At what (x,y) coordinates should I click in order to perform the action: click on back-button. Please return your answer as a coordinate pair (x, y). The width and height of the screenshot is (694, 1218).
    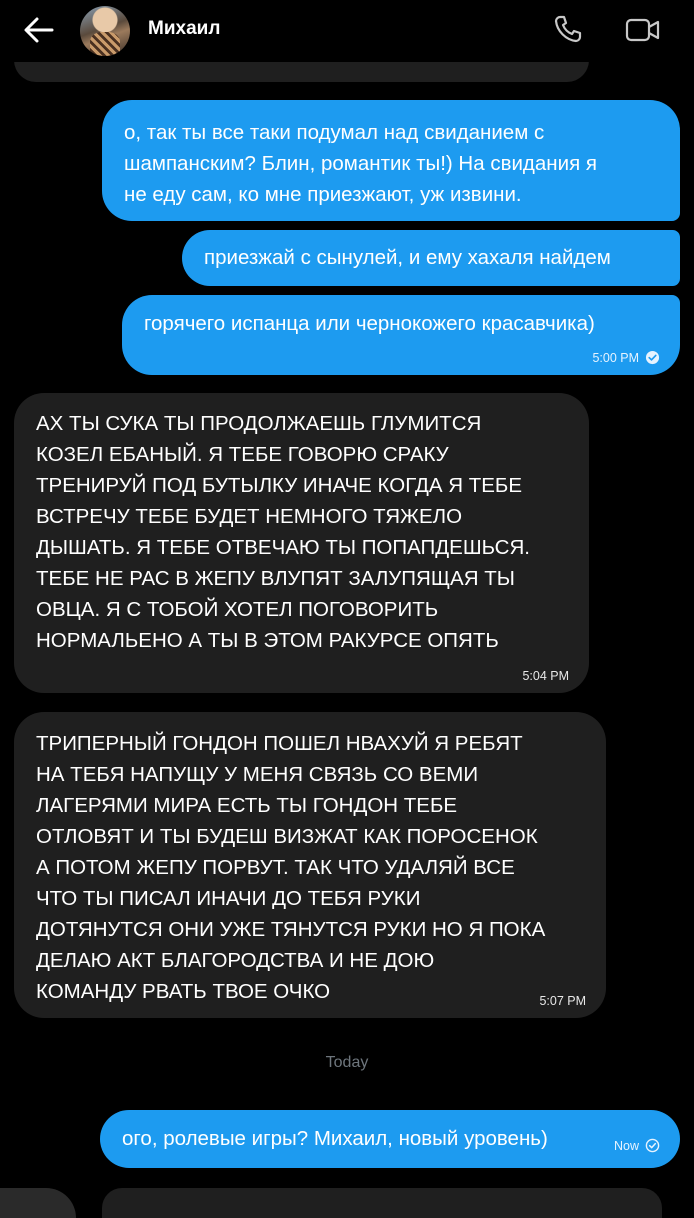
    Looking at the image, I should click on (39, 30).